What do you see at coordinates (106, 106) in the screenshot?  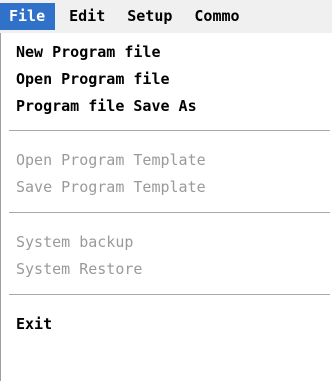 I see `menu-item-program-file-save-as: Program file Save As` at bounding box center [106, 106].